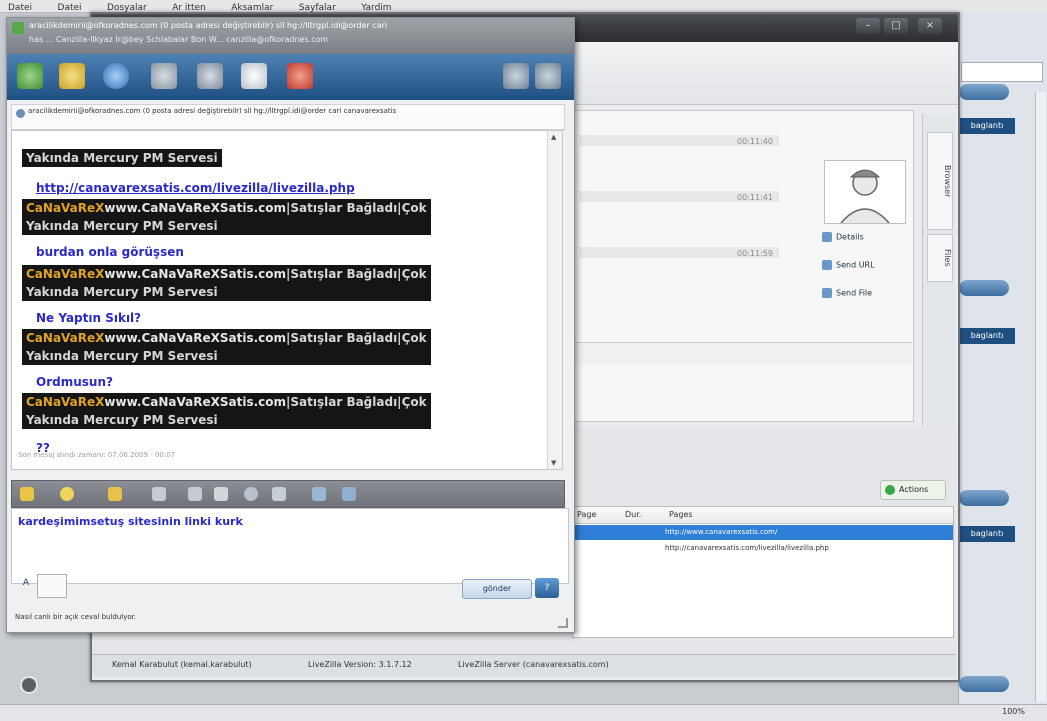  What do you see at coordinates (221, 494) in the screenshot?
I see `image-icon` at bounding box center [221, 494].